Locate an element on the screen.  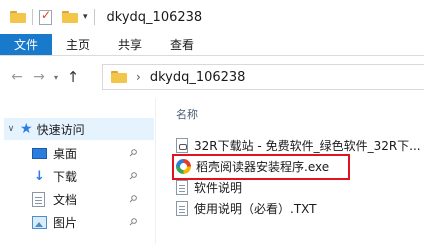
toolbar-separator is located at coordinates (32, 17).